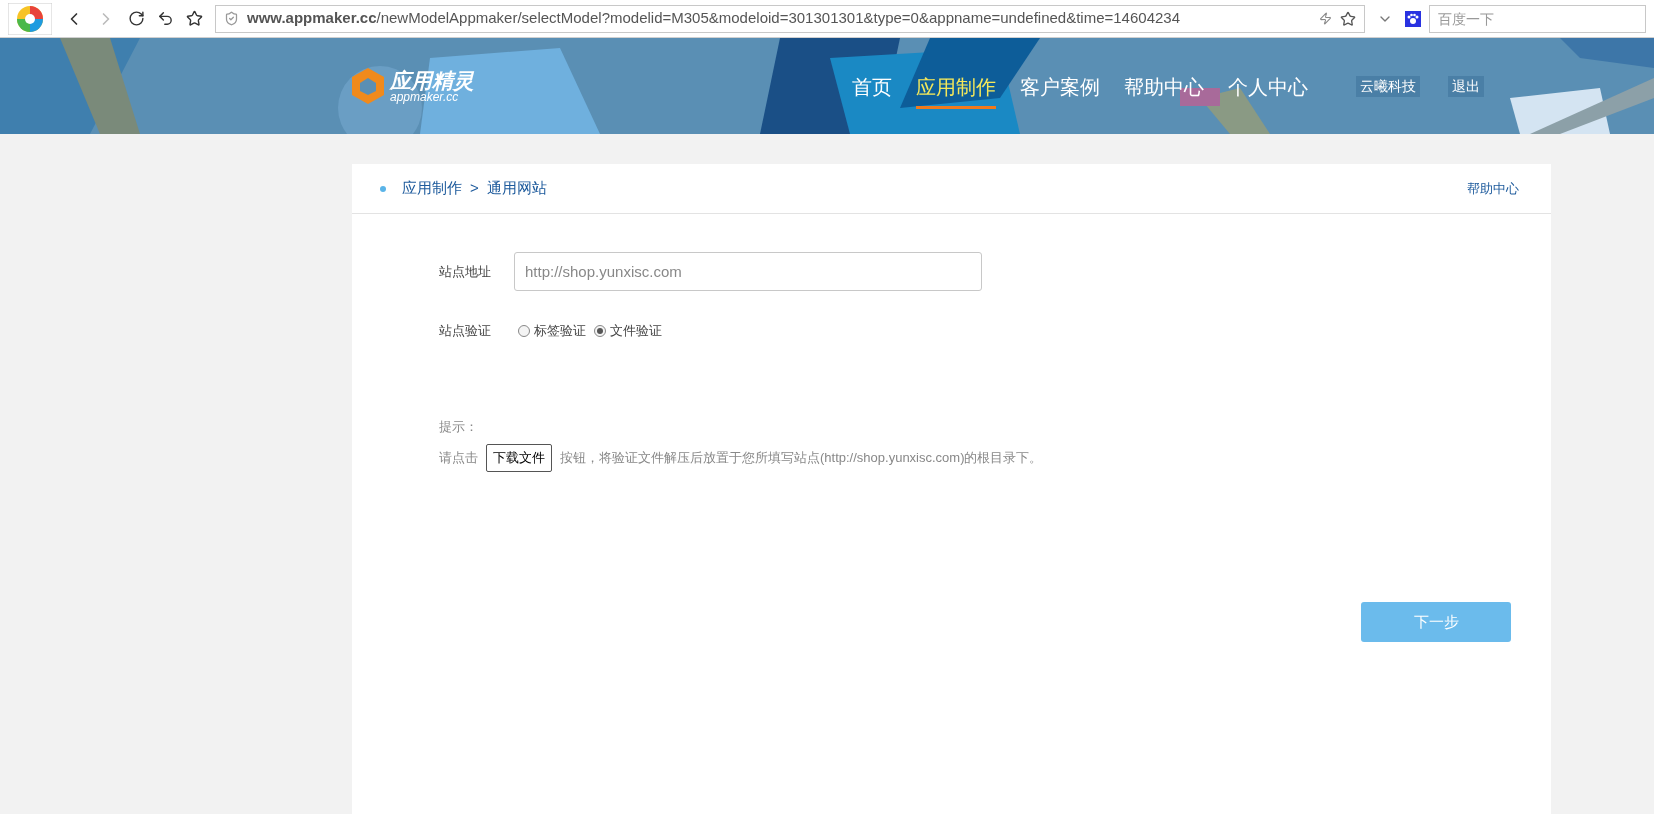 This screenshot has height=814, width=1654. Describe the element at coordinates (714, 18) in the screenshot. I see `url-text: www.appmaker.cc/newModelAppmaker/selectModel?modelid=M305&modeloid=301301301&type=0&appname=undefined&time=14604234` at that location.